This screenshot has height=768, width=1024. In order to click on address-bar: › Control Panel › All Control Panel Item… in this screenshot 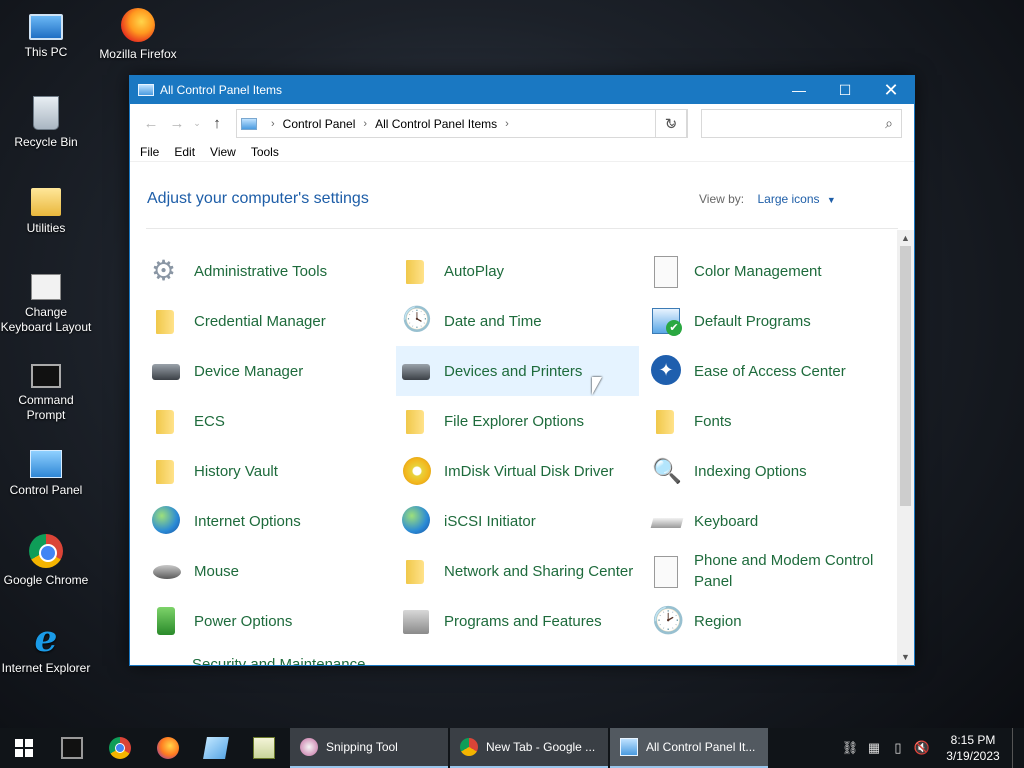, I will do `click(462, 123)`.